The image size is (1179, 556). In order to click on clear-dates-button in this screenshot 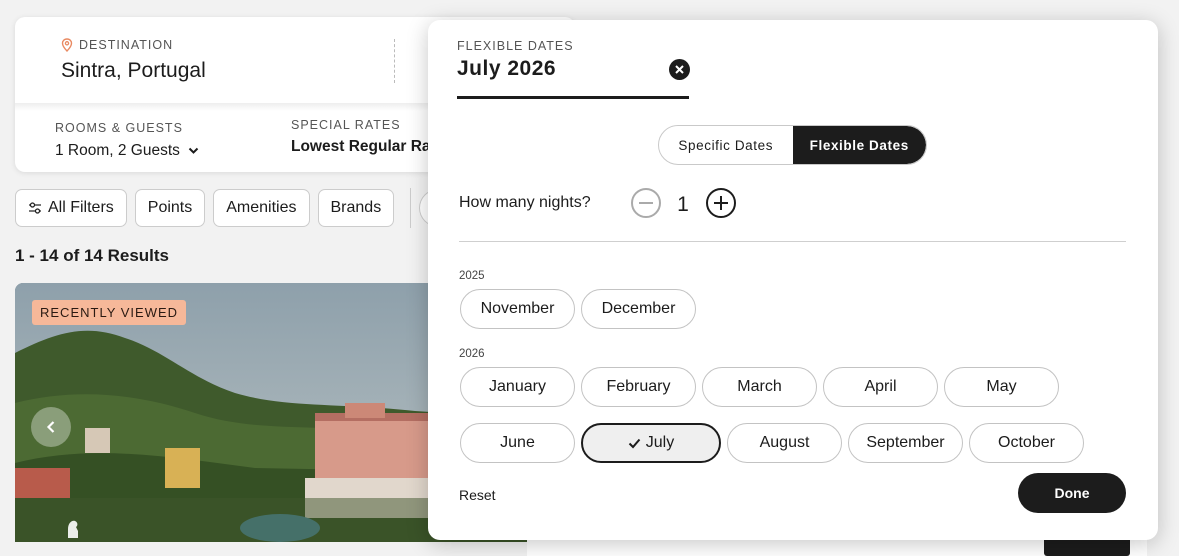, I will do `click(679, 69)`.